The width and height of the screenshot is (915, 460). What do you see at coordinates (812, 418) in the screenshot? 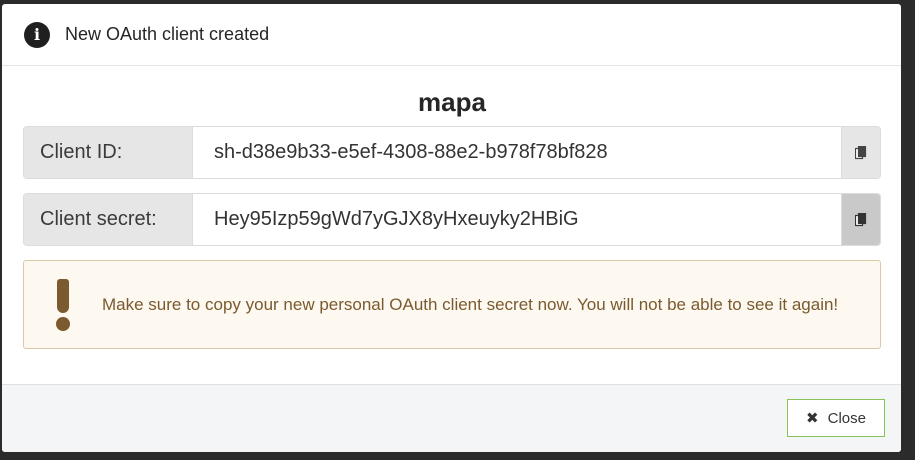
I see `times-icon: ✖` at bounding box center [812, 418].